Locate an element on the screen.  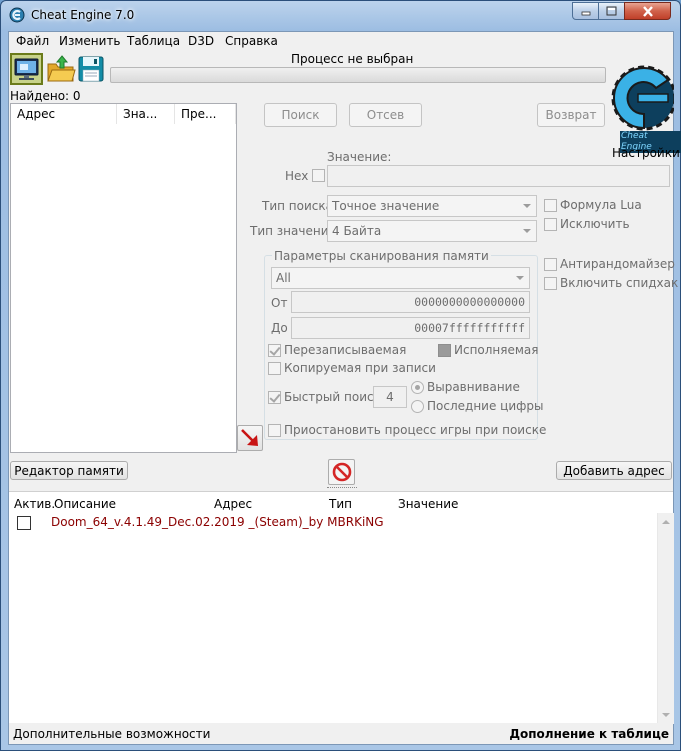
memory-view-button: Редактор памяти is located at coordinates (69, 470).